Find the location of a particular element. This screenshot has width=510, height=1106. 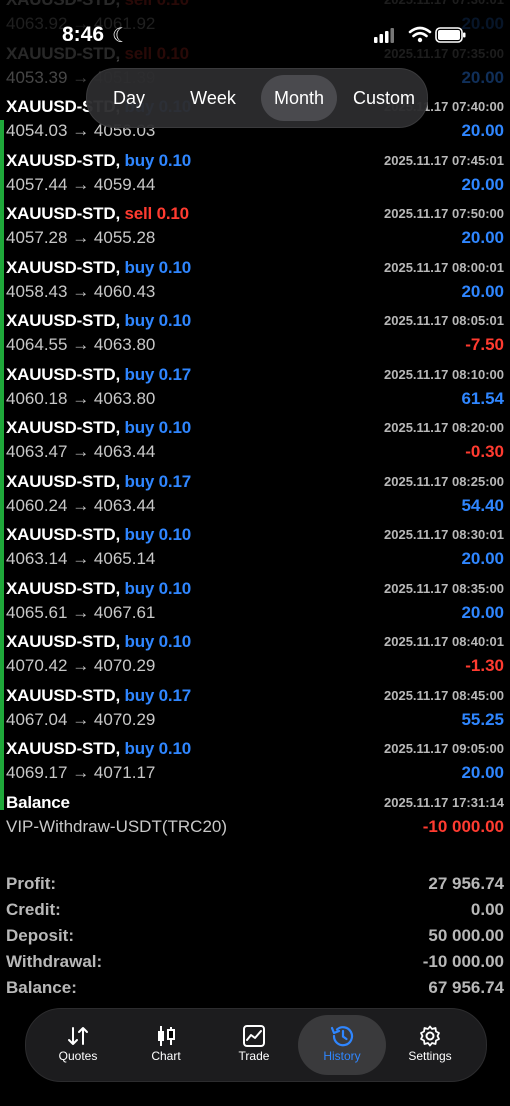

deal-close-price: 4063.44 is located at coordinates (124, 505).